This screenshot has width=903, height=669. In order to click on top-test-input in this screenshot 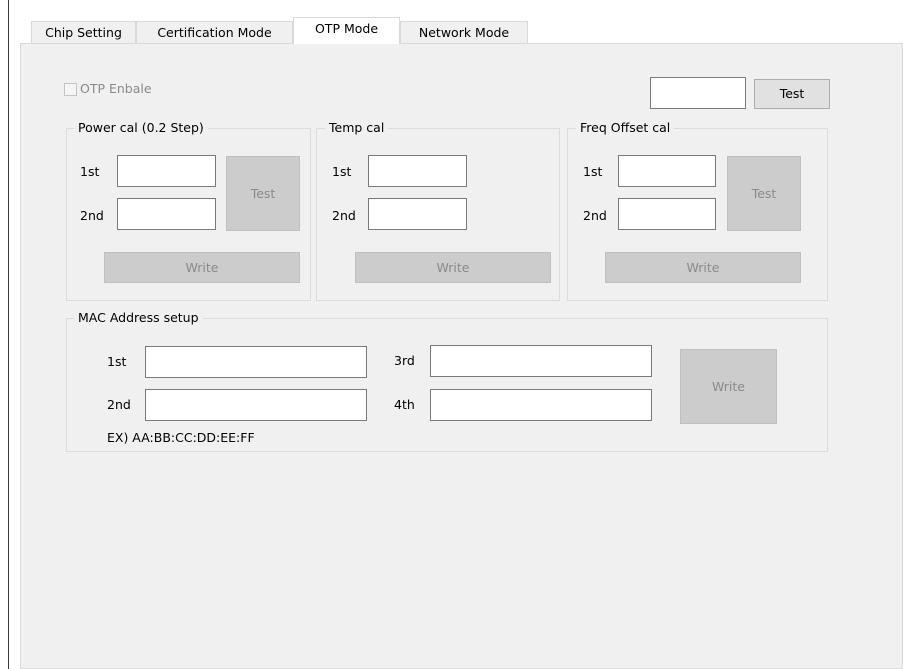, I will do `click(698, 93)`.